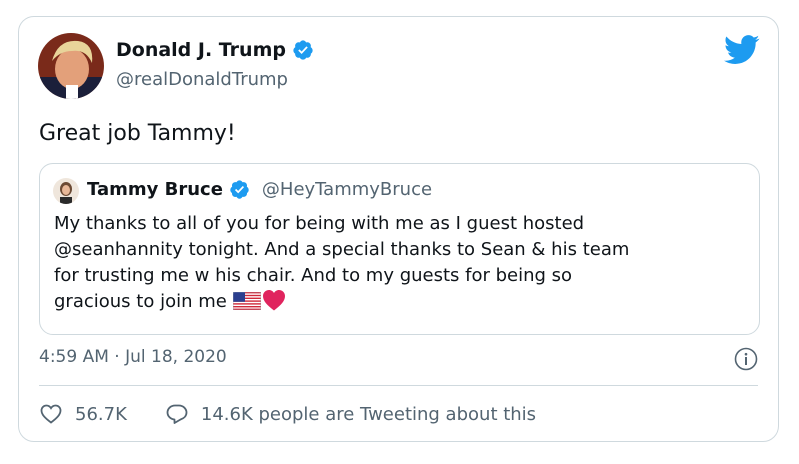 Image resolution: width=799 pixels, height=464 pixels. I want to click on twitter-bird-icon, so click(742, 50).